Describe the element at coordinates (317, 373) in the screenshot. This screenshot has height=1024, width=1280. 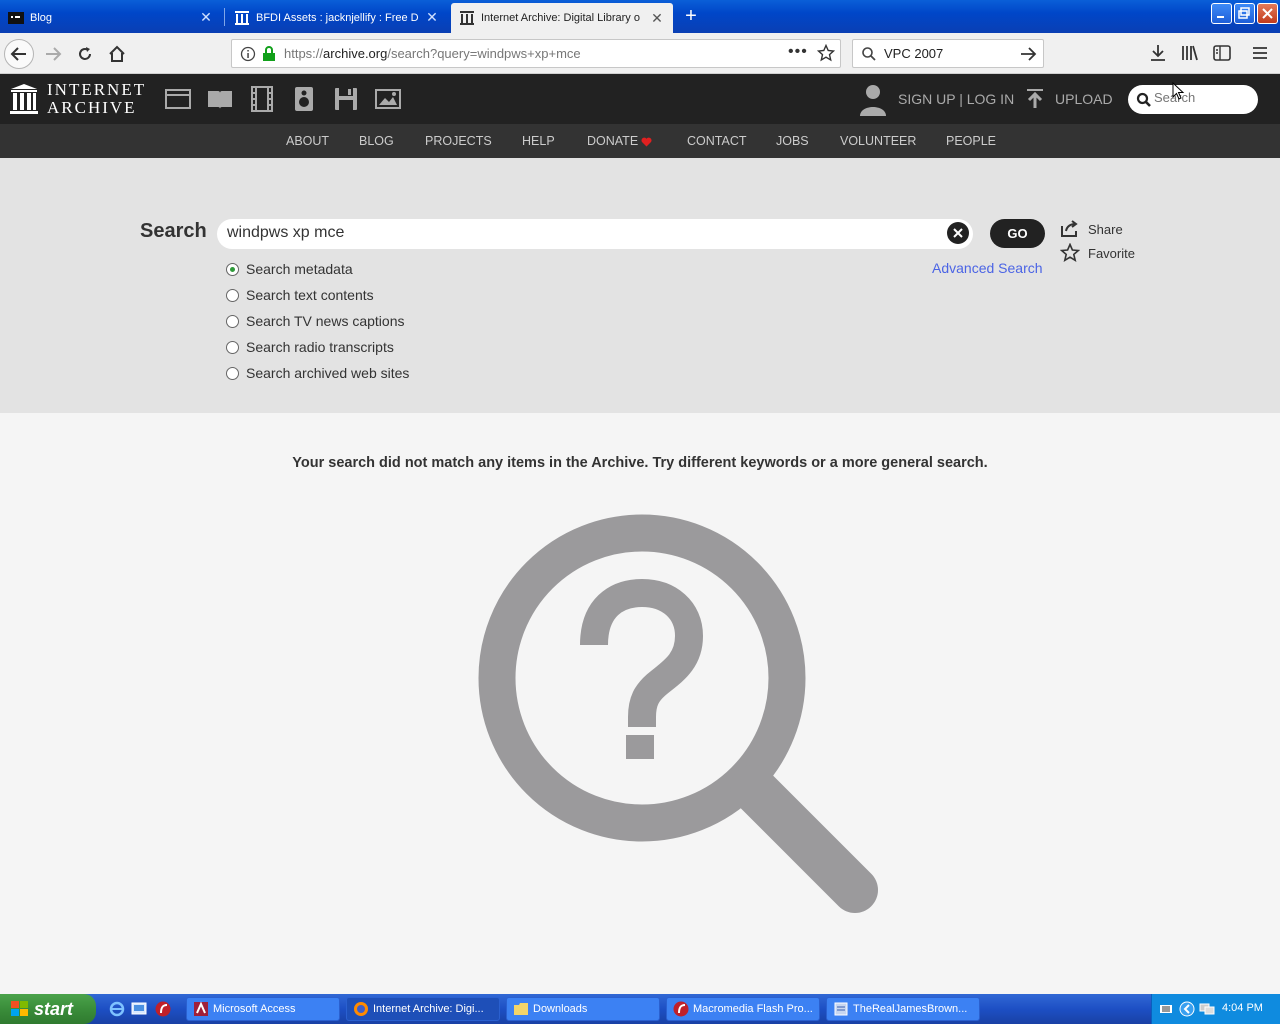
I see `option-search-web-sites: Search archived web sites` at that location.